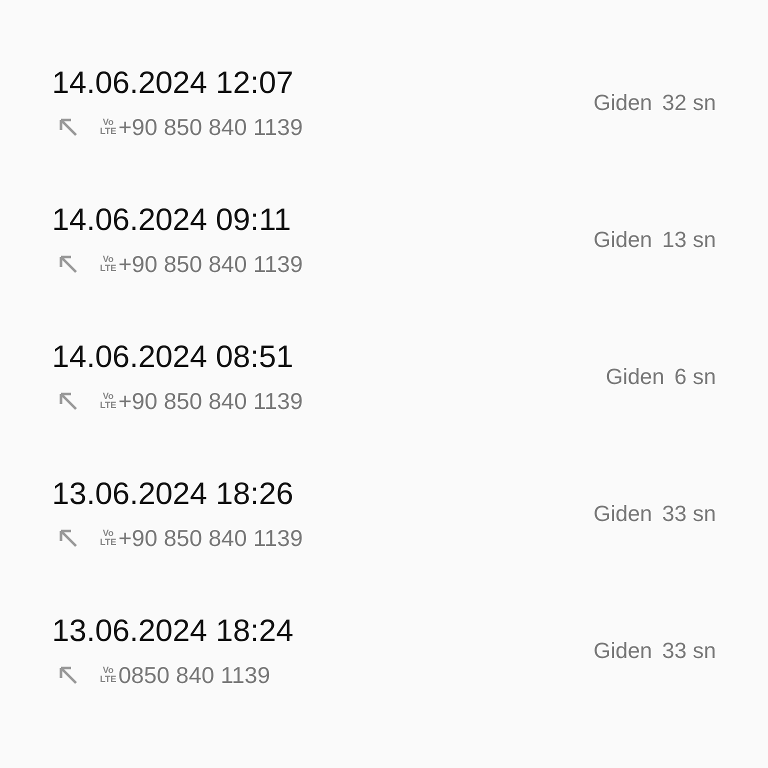  What do you see at coordinates (173, 494) in the screenshot?
I see `call-datetime: 13.06.2024 18:26` at bounding box center [173, 494].